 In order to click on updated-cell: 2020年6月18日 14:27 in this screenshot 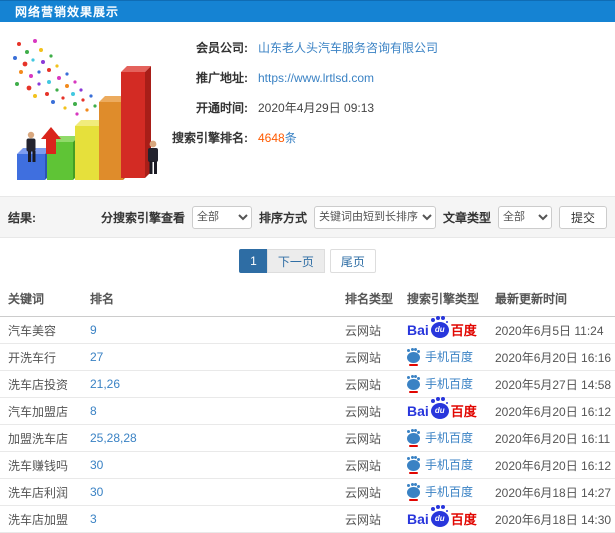, I will do `click(552, 492)`.